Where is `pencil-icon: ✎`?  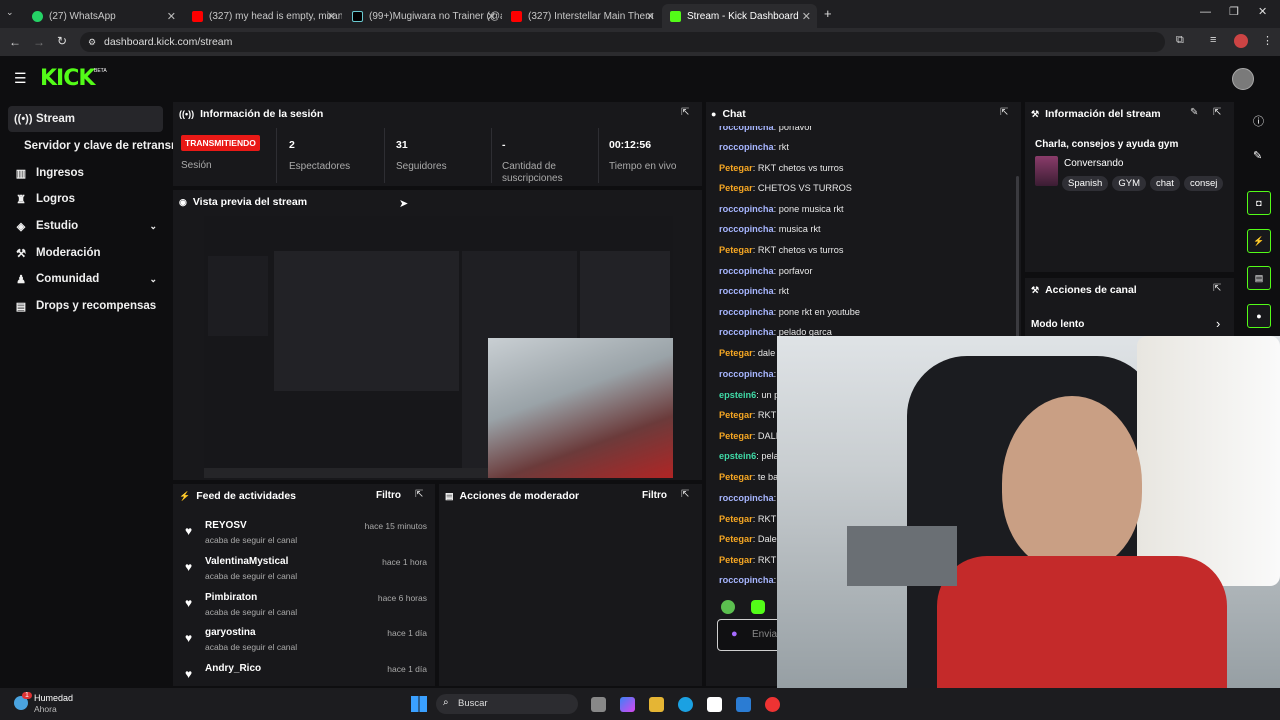 pencil-icon: ✎ is located at coordinates (1257, 155).